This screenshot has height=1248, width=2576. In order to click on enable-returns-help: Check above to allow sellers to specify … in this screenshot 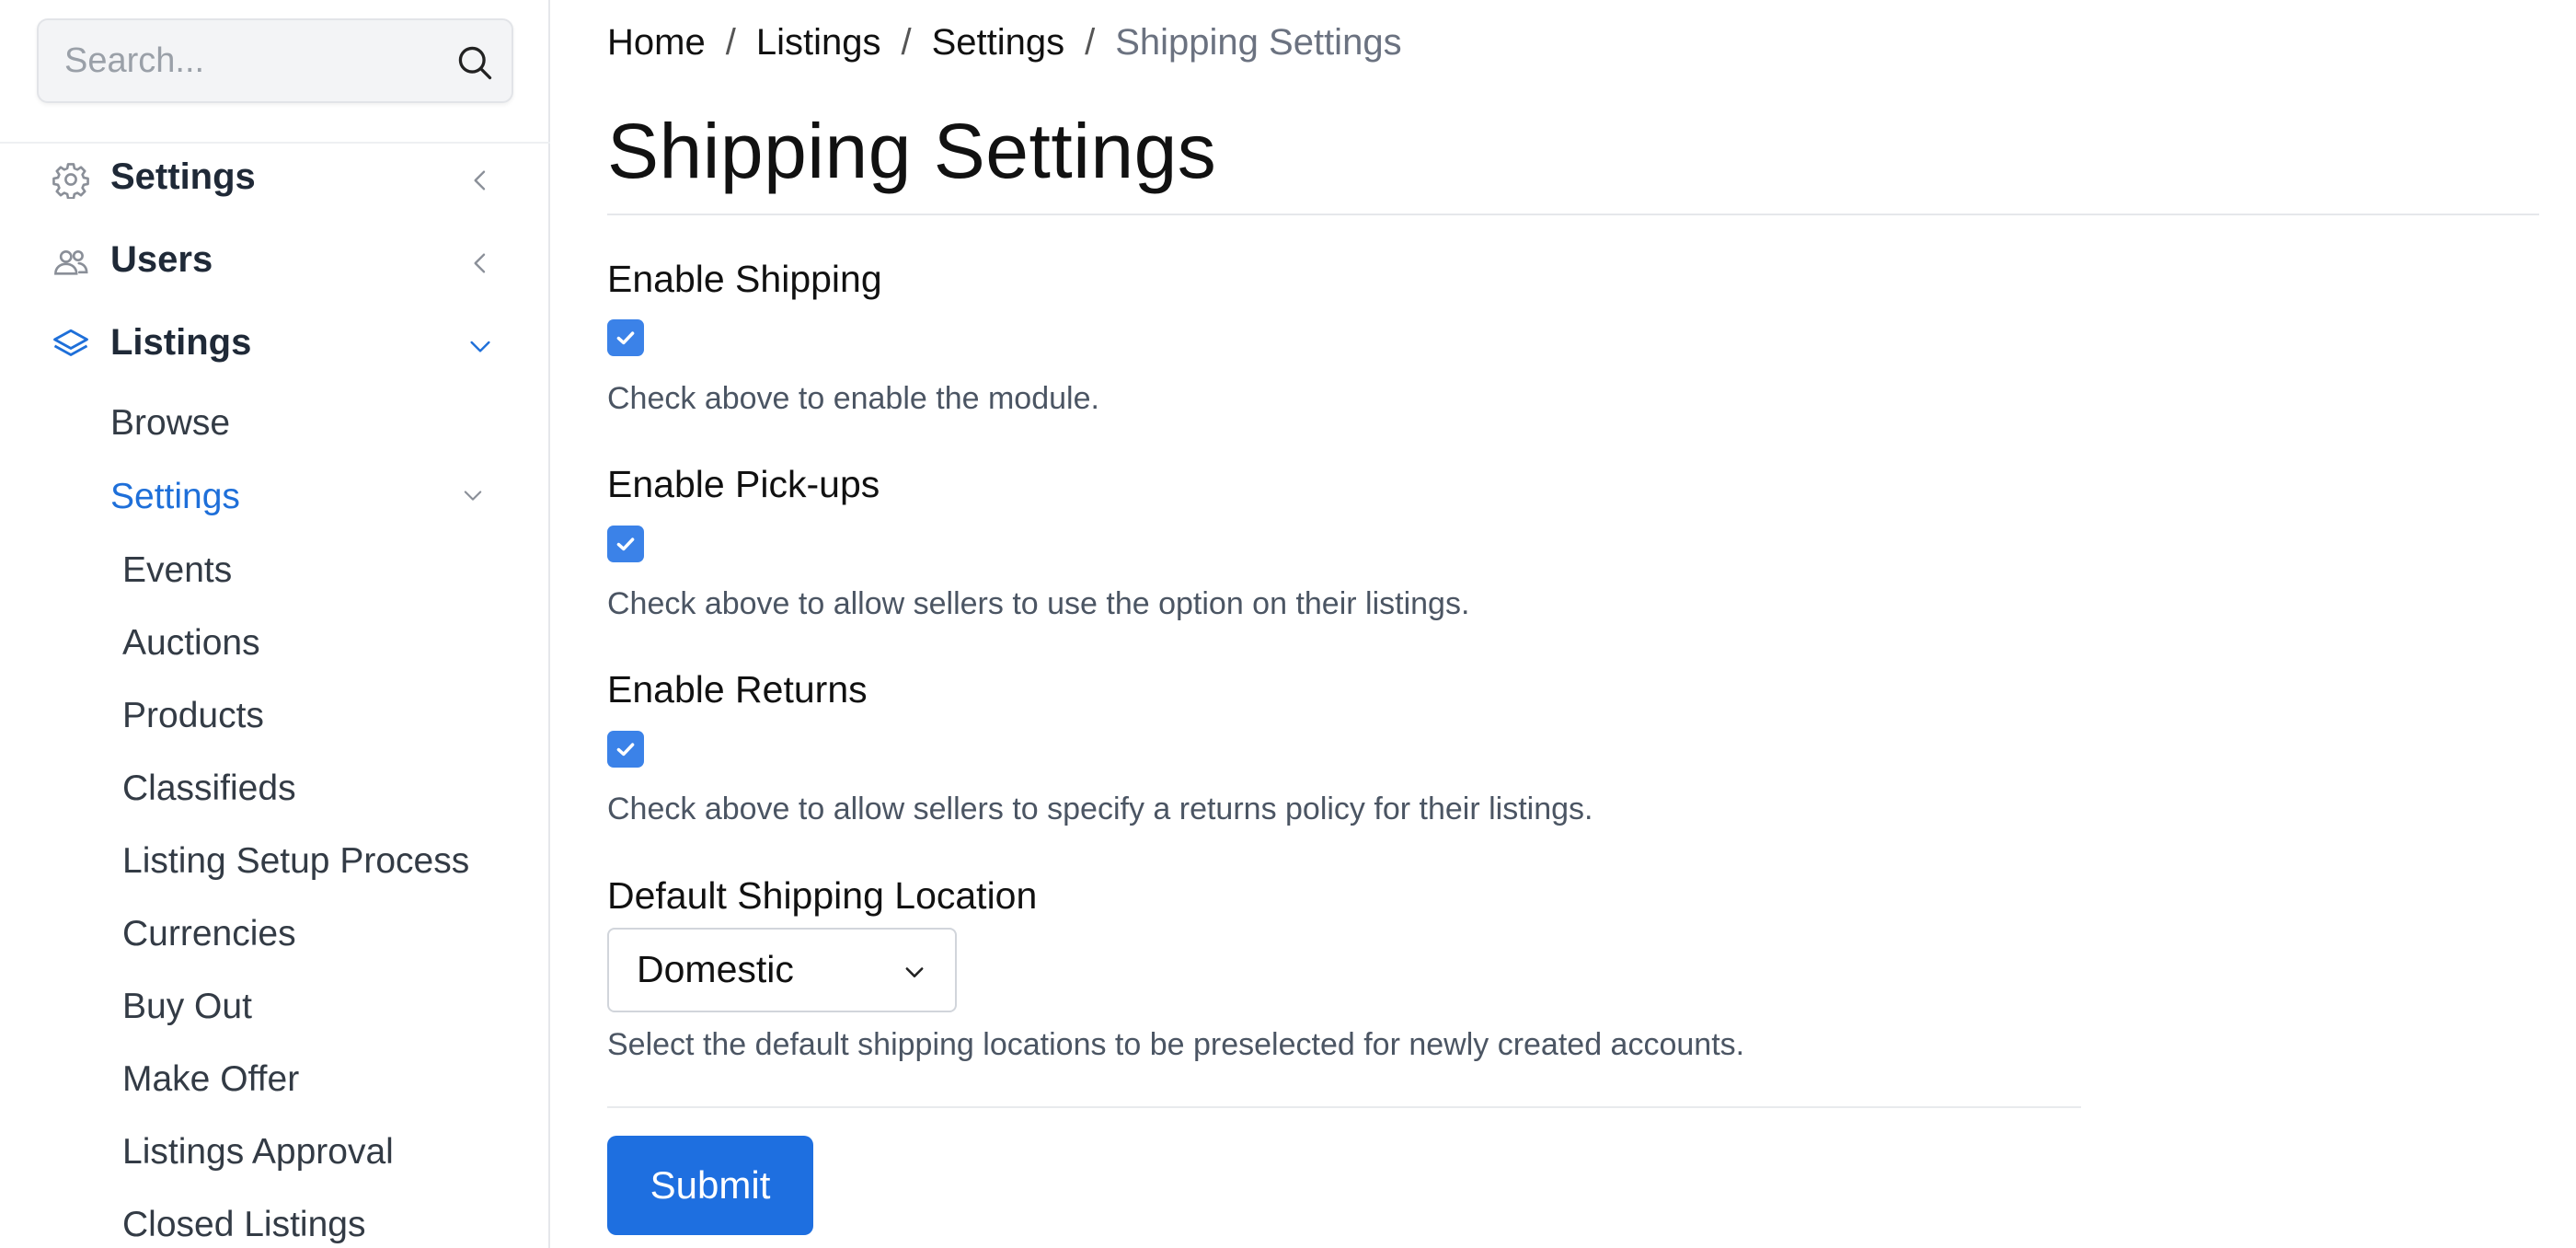, I will do `click(1100, 809)`.